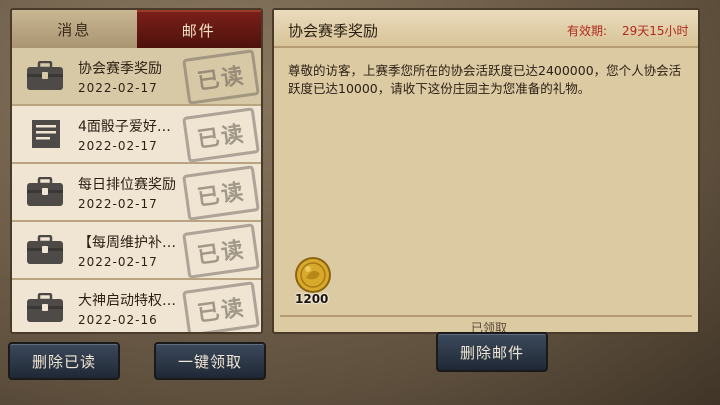 Image resolution: width=720 pixels, height=405 pixels. I want to click on gold-coin-icon, so click(313, 275).